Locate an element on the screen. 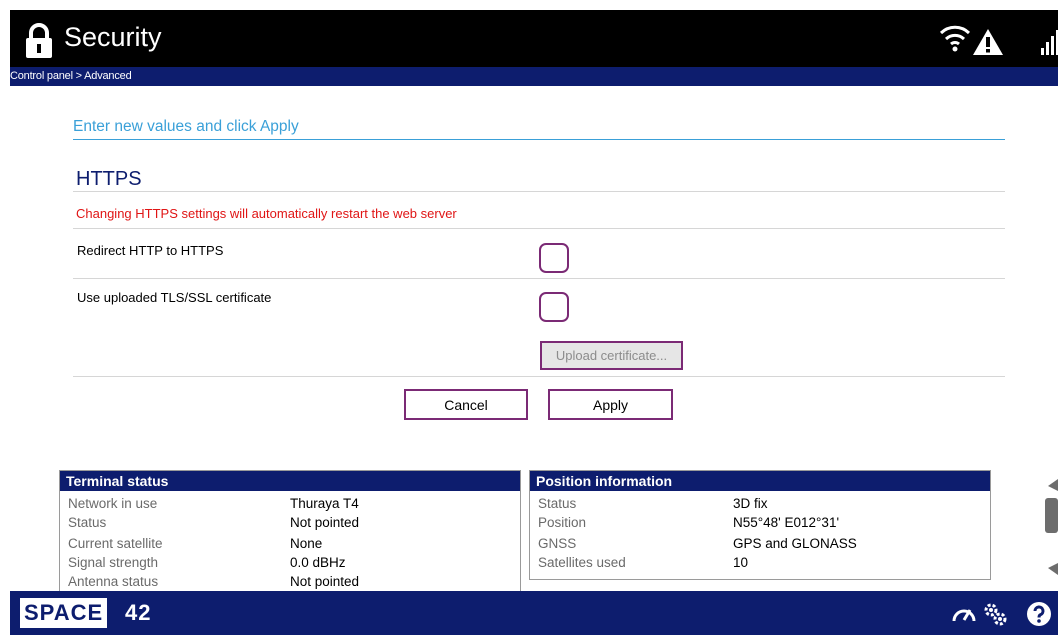 This screenshot has width=1058, height=635. wifi-icon is located at coordinates (955, 38).